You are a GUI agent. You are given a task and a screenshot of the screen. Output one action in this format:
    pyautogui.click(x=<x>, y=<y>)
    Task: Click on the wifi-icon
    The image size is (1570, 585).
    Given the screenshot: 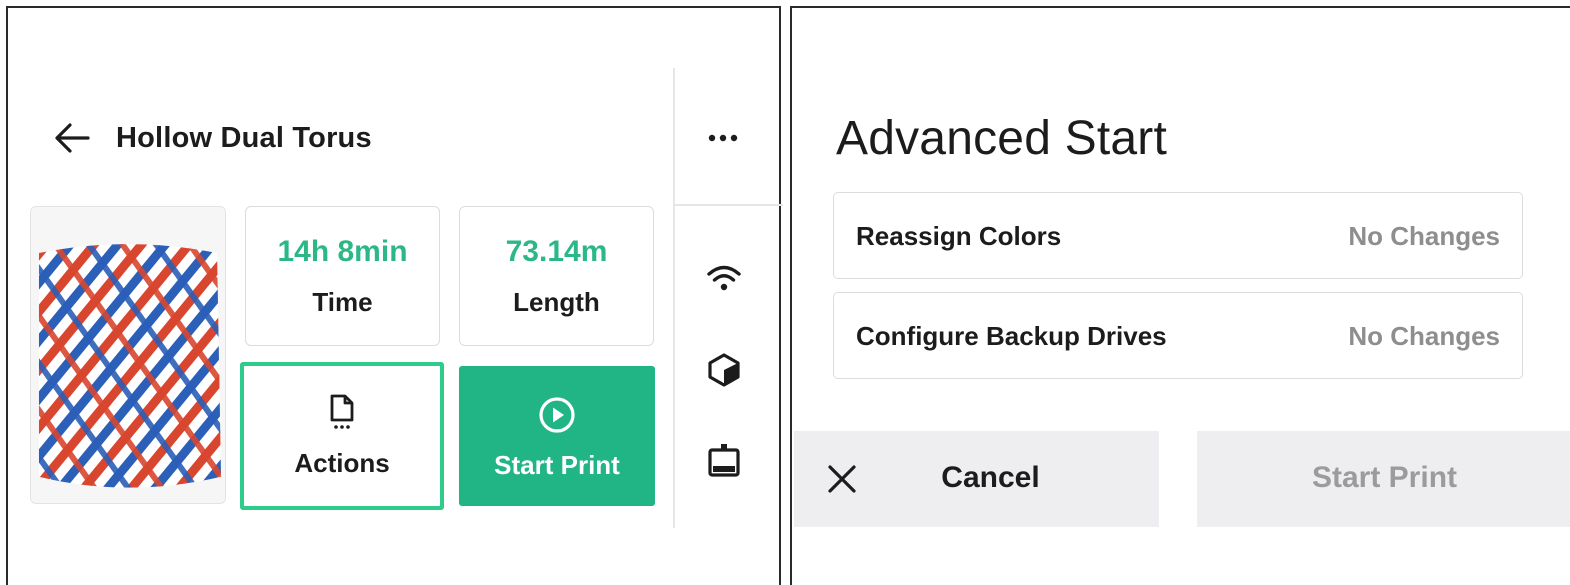 What is the action you would take?
    pyautogui.click(x=724, y=278)
    